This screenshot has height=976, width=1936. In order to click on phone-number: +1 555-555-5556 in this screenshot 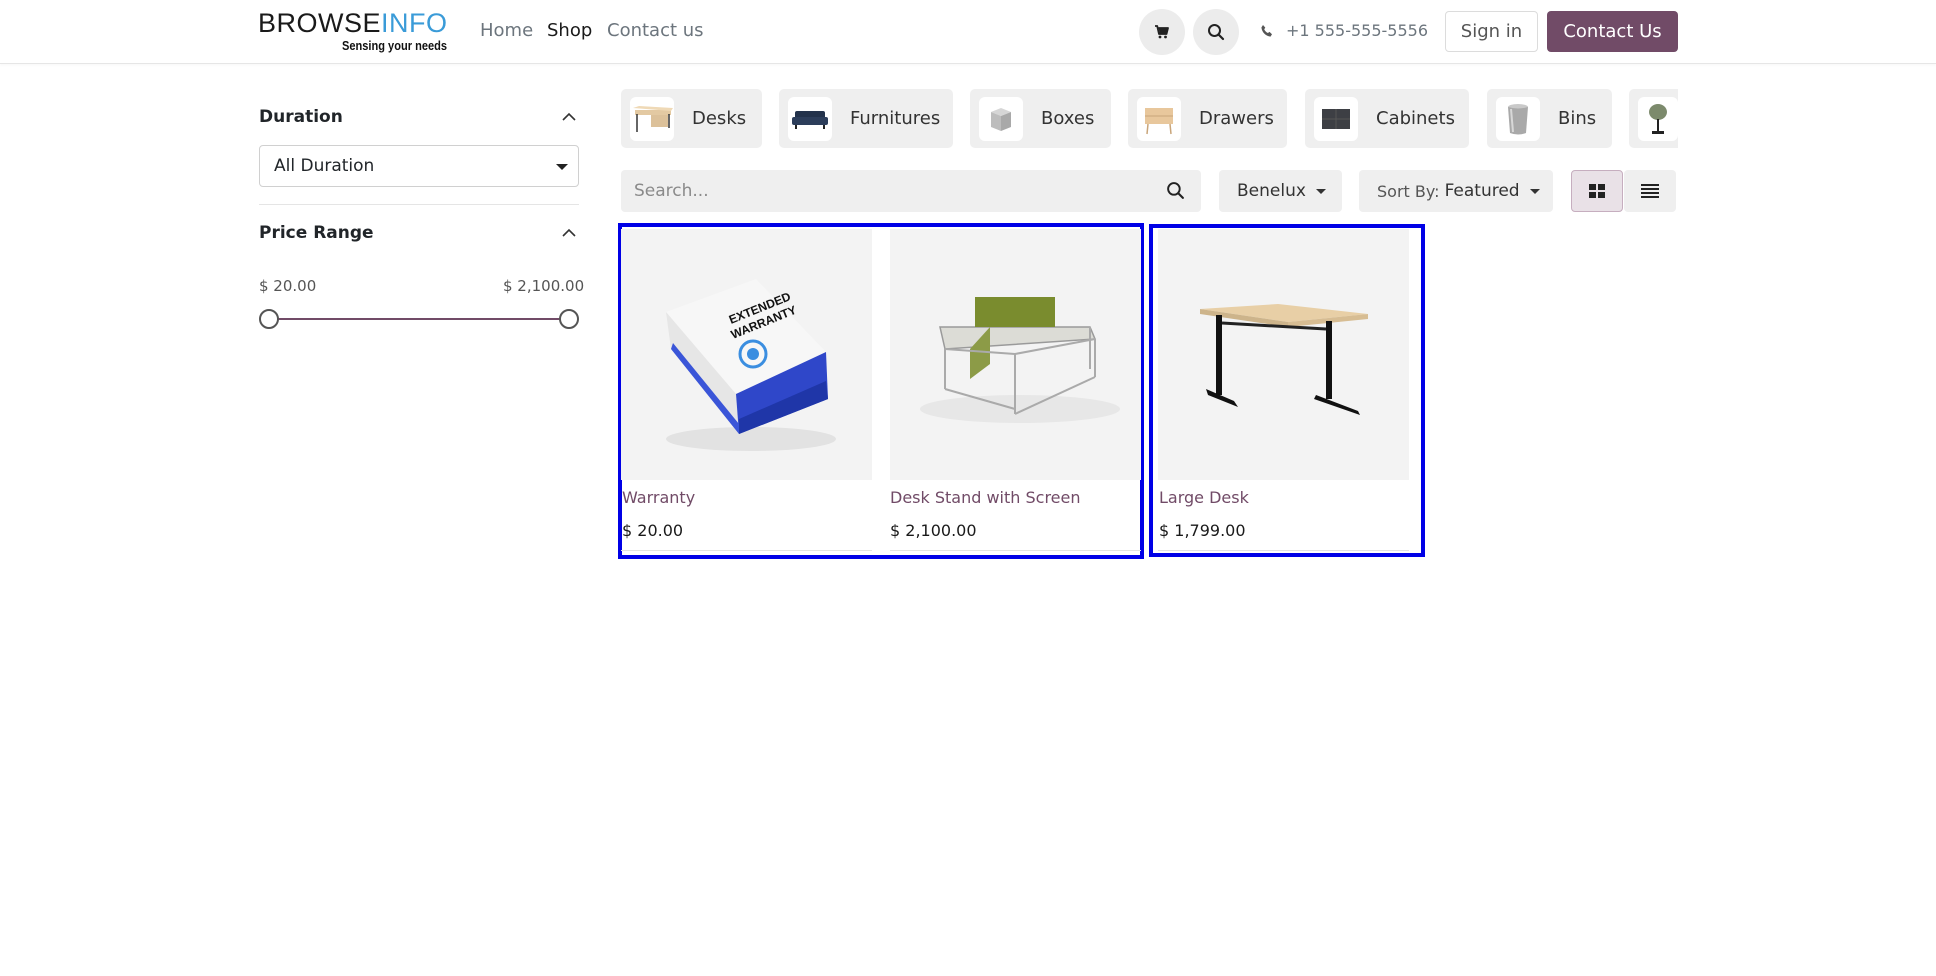, I will do `click(1357, 30)`.